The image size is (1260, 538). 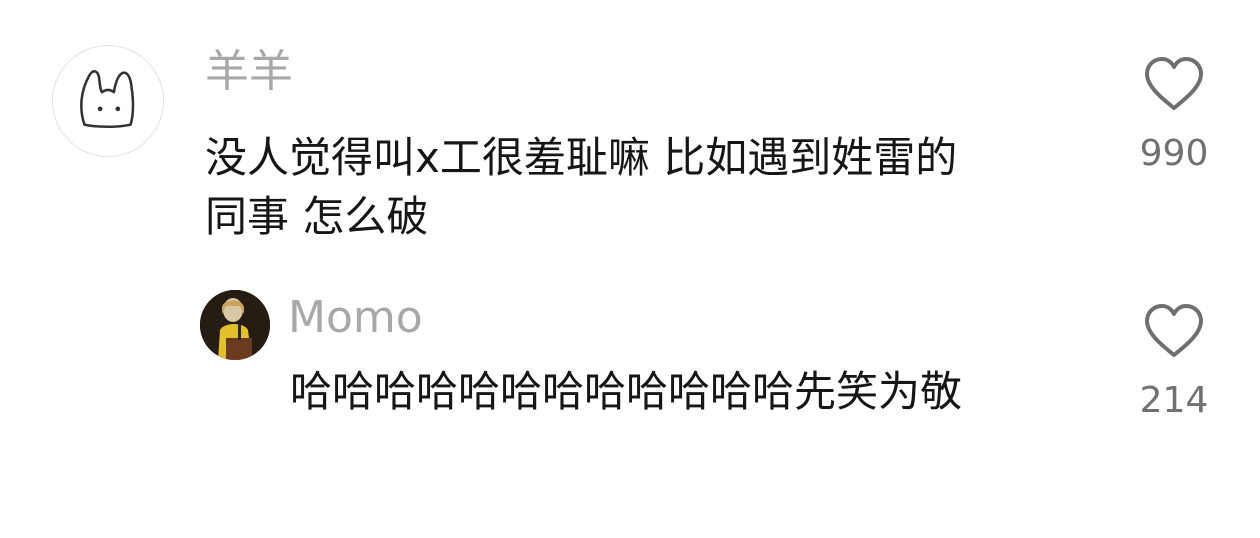 I want to click on avatar, so click(x=108, y=101).